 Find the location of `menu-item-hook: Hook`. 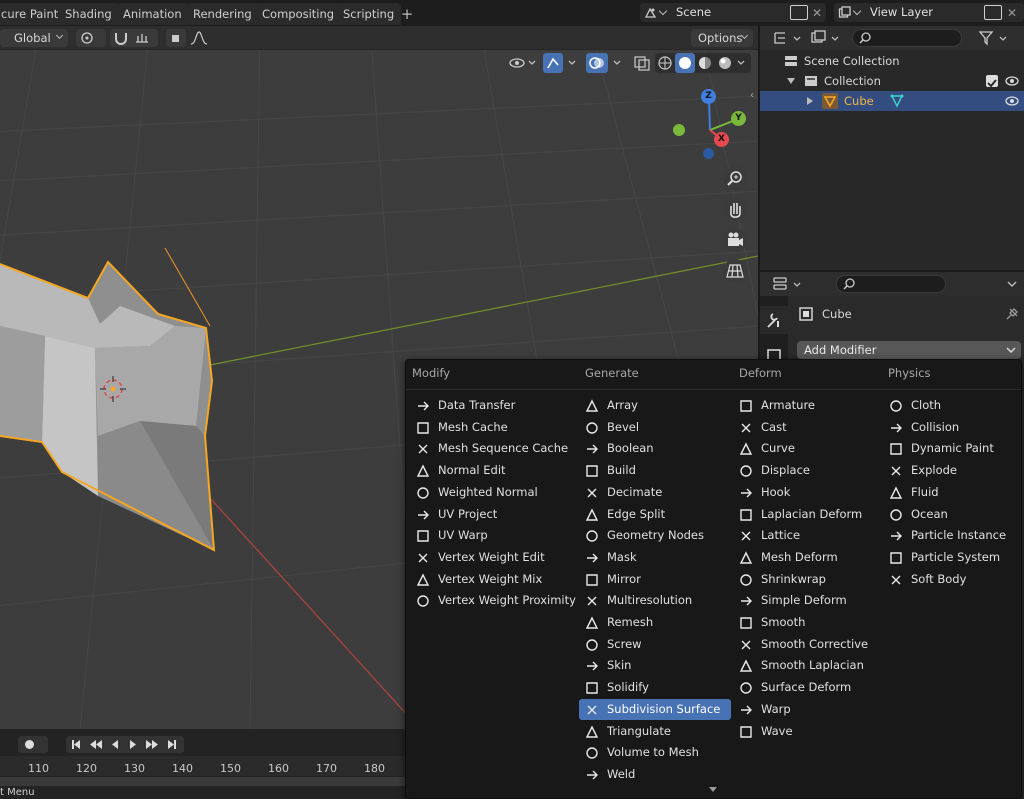

menu-item-hook: Hook is located at coordinates (809, 492).